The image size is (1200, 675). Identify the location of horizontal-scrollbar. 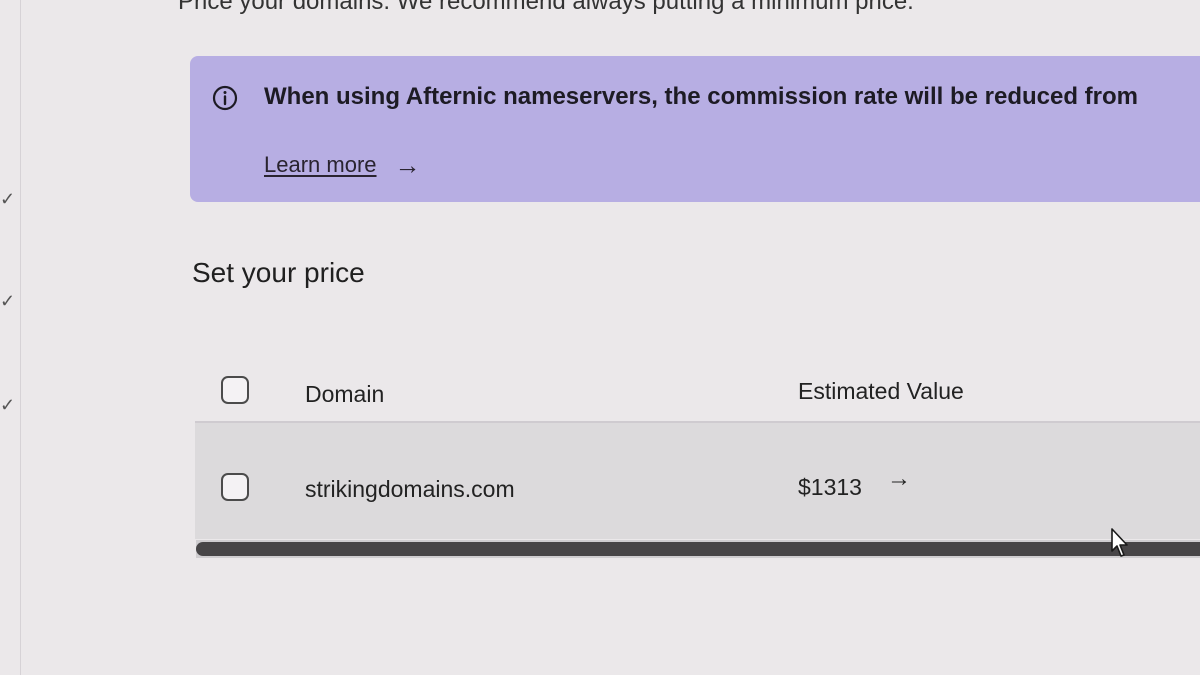
(698, 549).